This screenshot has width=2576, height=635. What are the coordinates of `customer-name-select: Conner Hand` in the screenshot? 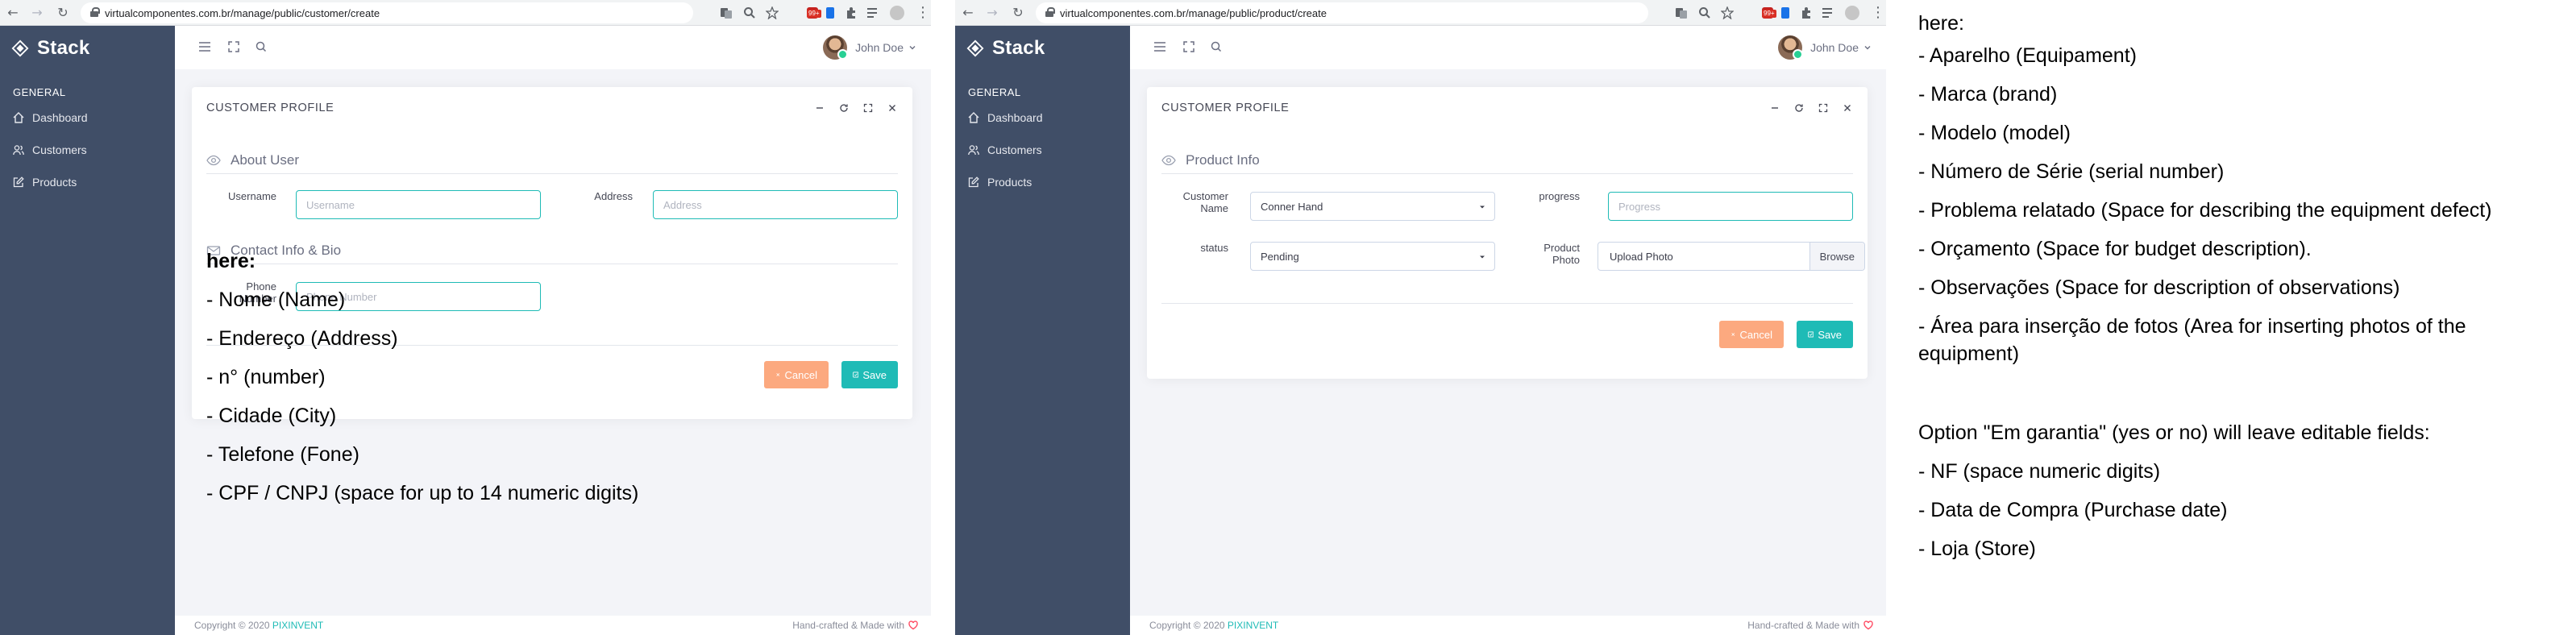 It's located at (1372, 206).